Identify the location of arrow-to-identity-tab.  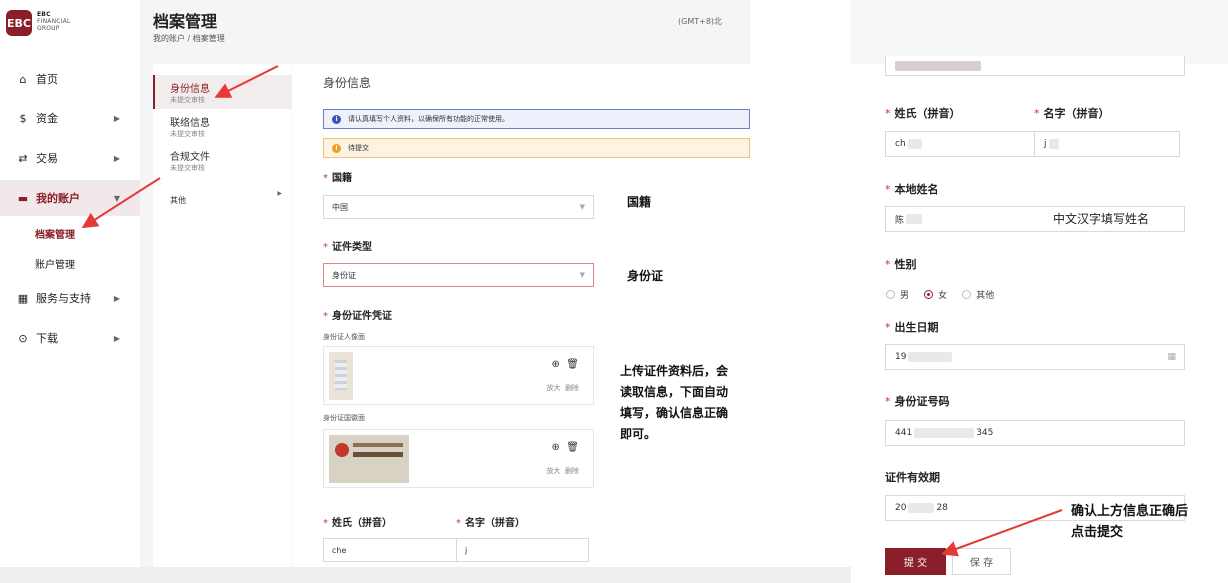
(246, 81).